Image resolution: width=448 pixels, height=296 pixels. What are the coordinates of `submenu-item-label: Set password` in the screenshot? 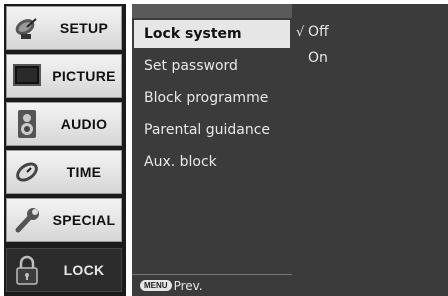 It's located at (191, 66).